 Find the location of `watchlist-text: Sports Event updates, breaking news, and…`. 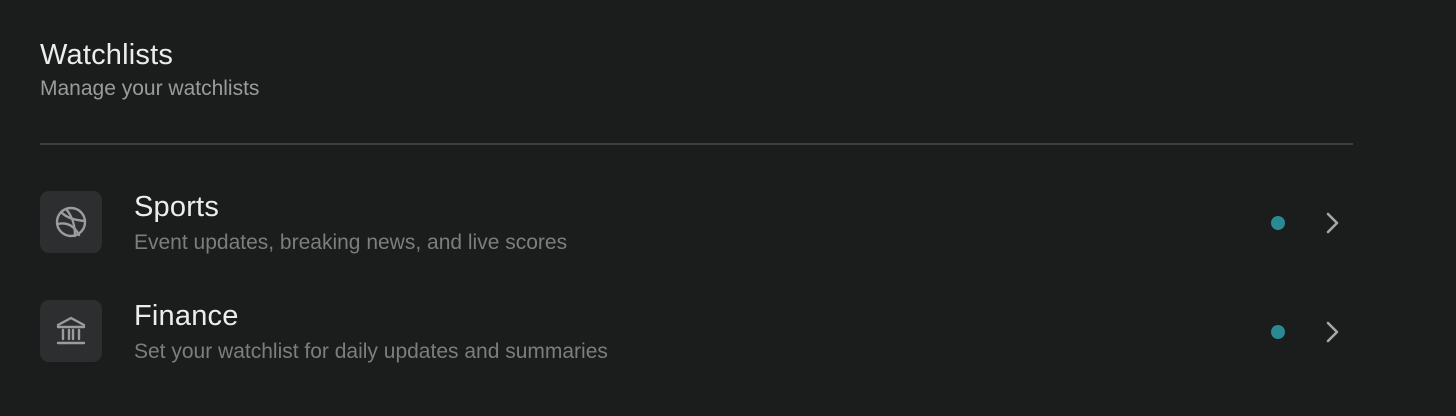

watchlist-text: Sports Event updates, breaking news, and… is located at coordinates (350, 223).